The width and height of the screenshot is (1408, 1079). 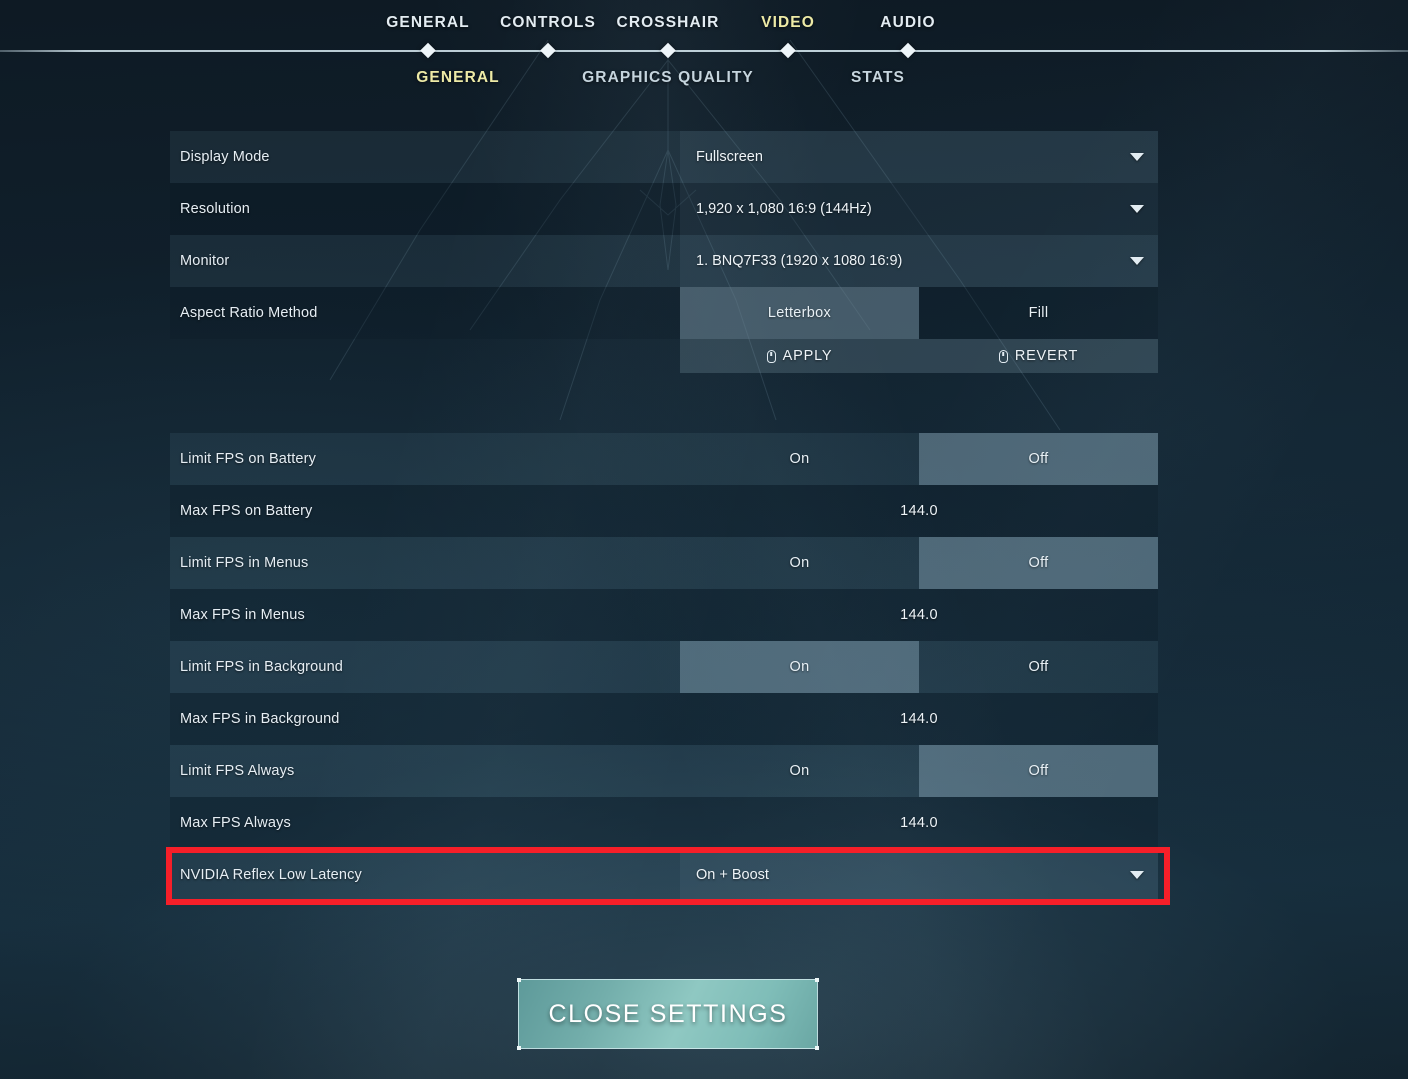 I want to click on settings-row: Limit FPS in Background On Off, so click(x=664, y=667).